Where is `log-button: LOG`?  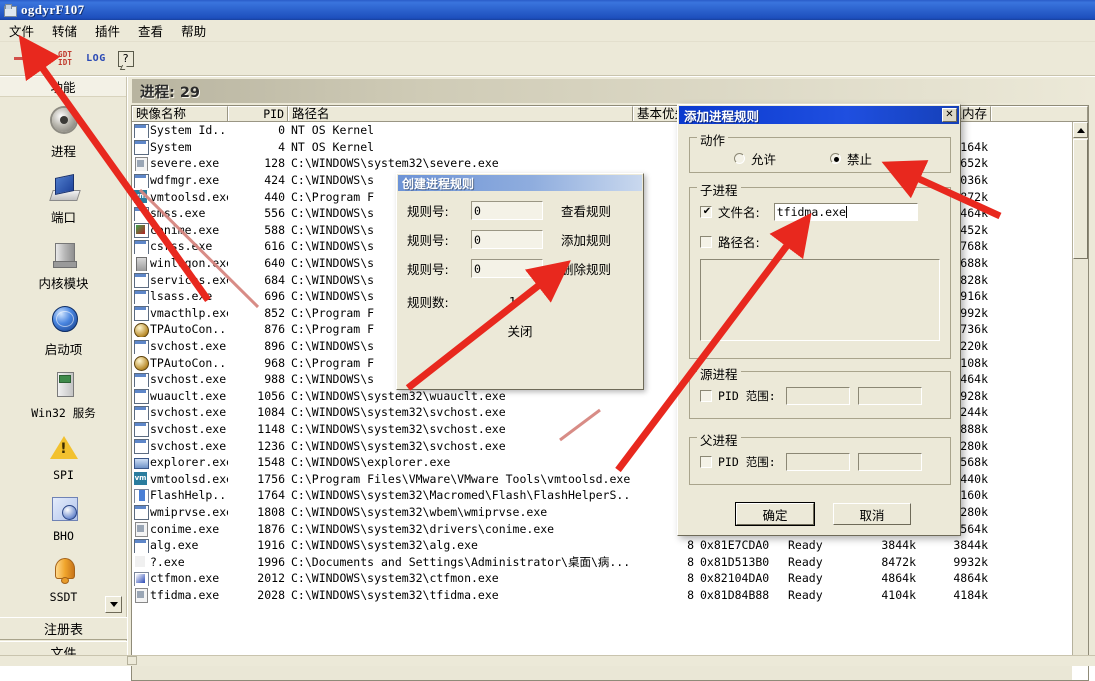 log-button: LOG is located at coordinates (96, 58).